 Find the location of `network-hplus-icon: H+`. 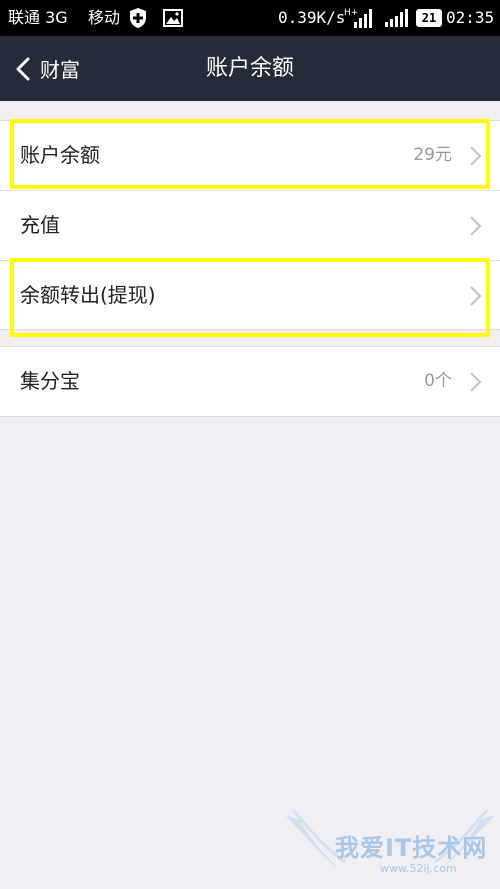

network-hplus-icon: H+ is located at coordinates (358, 18).